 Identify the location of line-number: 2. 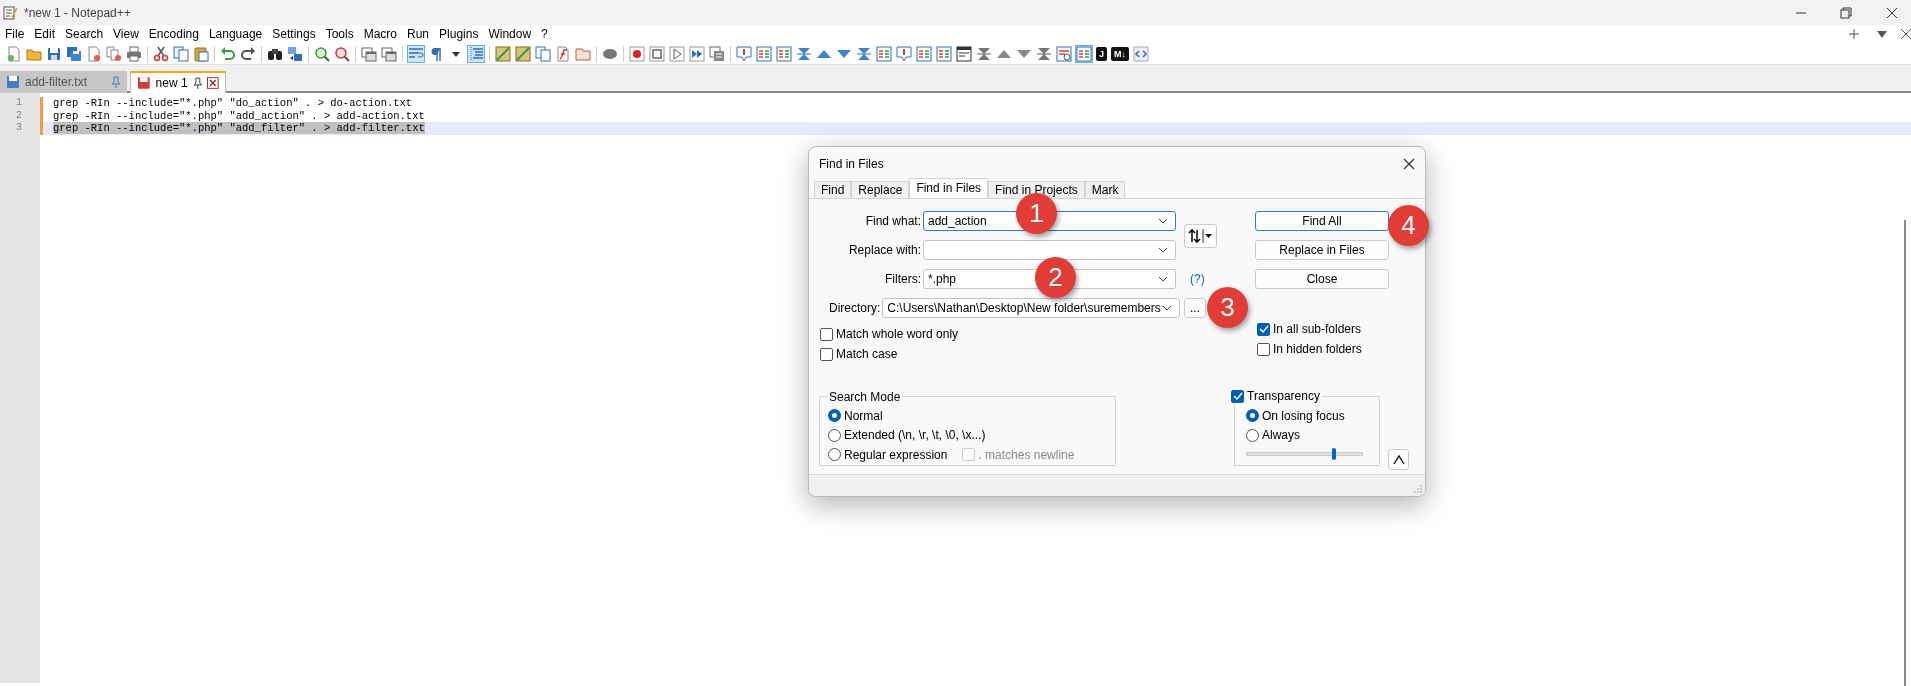
(19, 115).